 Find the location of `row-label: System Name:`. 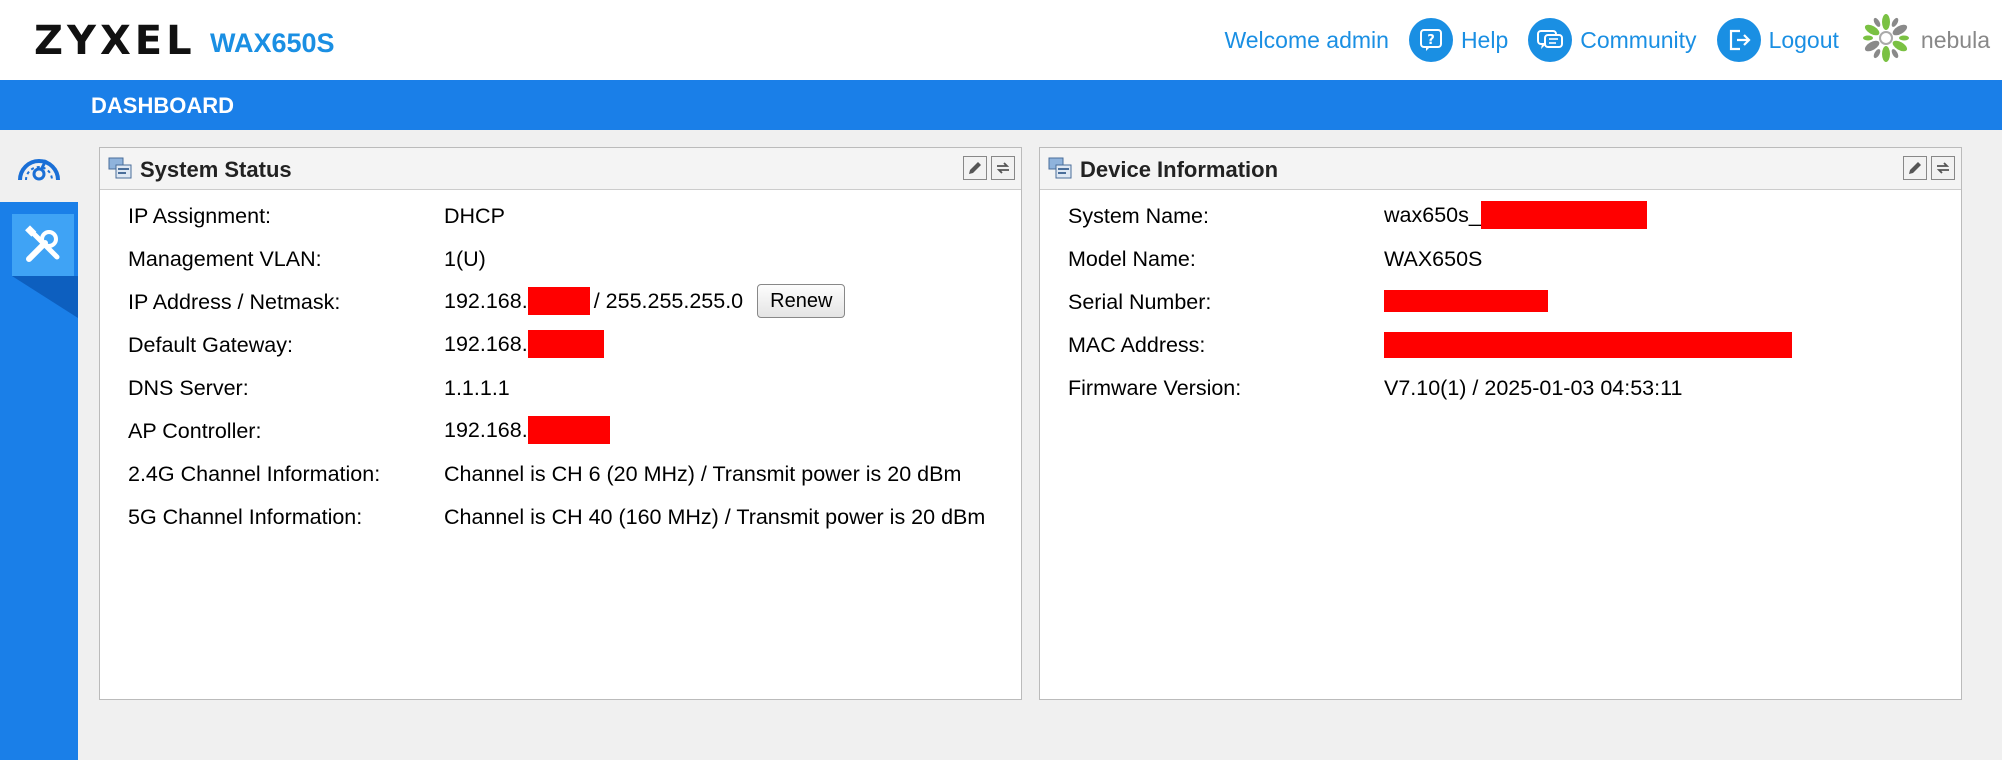

row-label: System Name: is located at coordinates (1138, 216).